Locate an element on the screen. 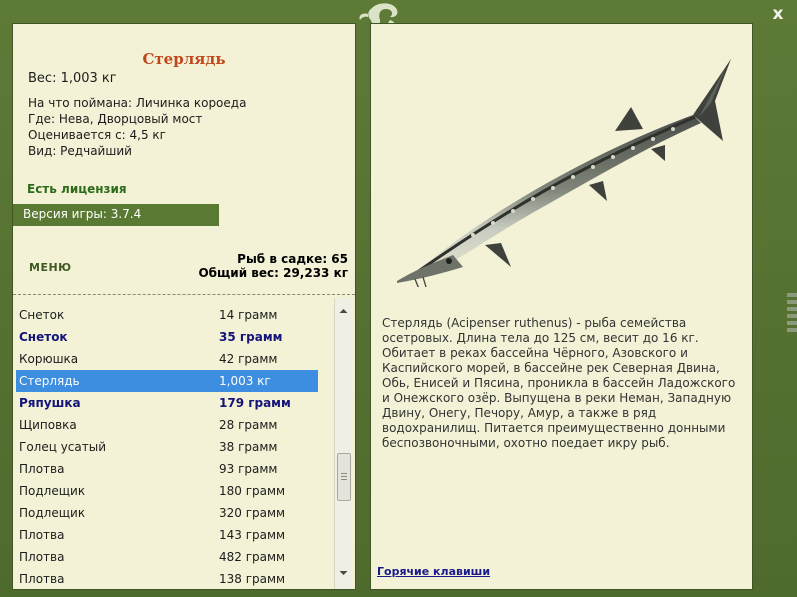 The image size is (797, 597). catch-list-row: Стерлядь 1,003 кг is located at coordinates (167, 381).